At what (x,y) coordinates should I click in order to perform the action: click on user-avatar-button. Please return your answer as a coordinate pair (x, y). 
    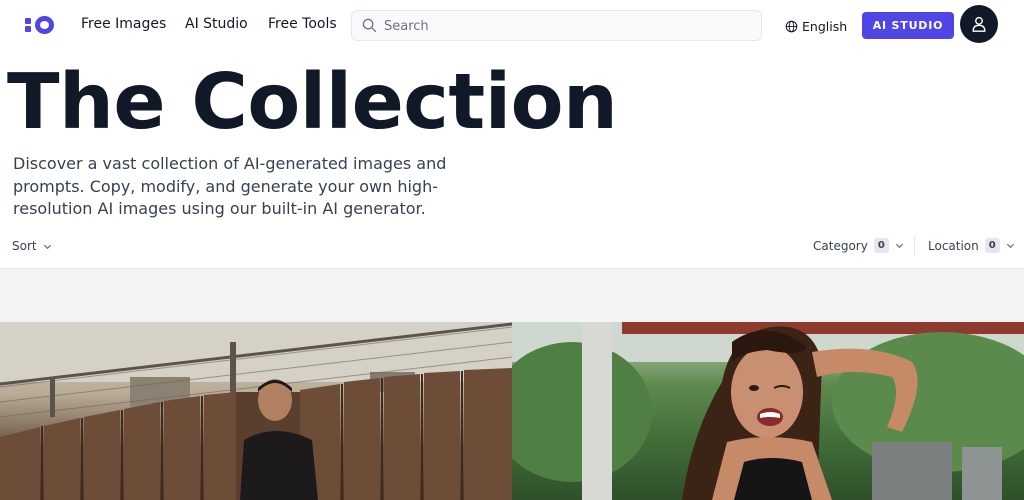
    Looking at the image, I should click on (979, 24).